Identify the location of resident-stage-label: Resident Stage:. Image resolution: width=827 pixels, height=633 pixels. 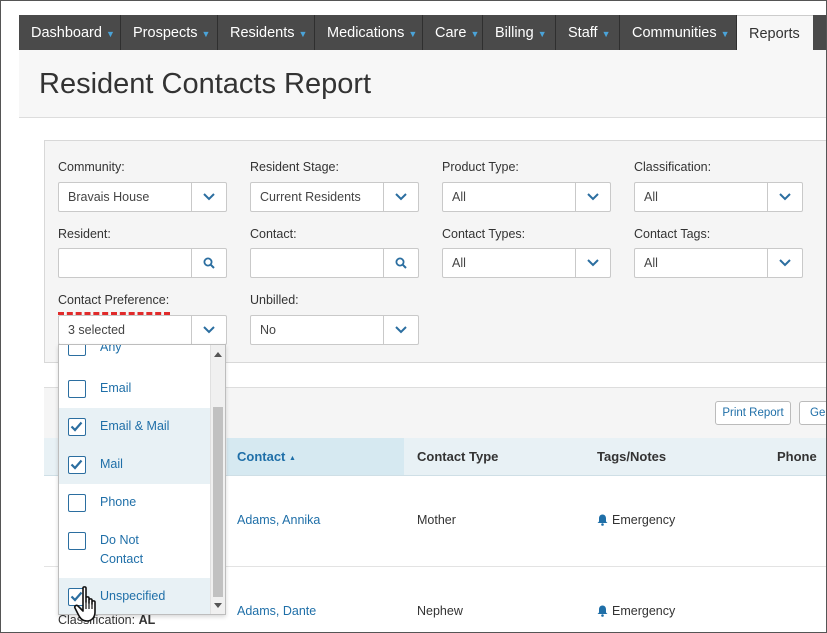
(294, 167).